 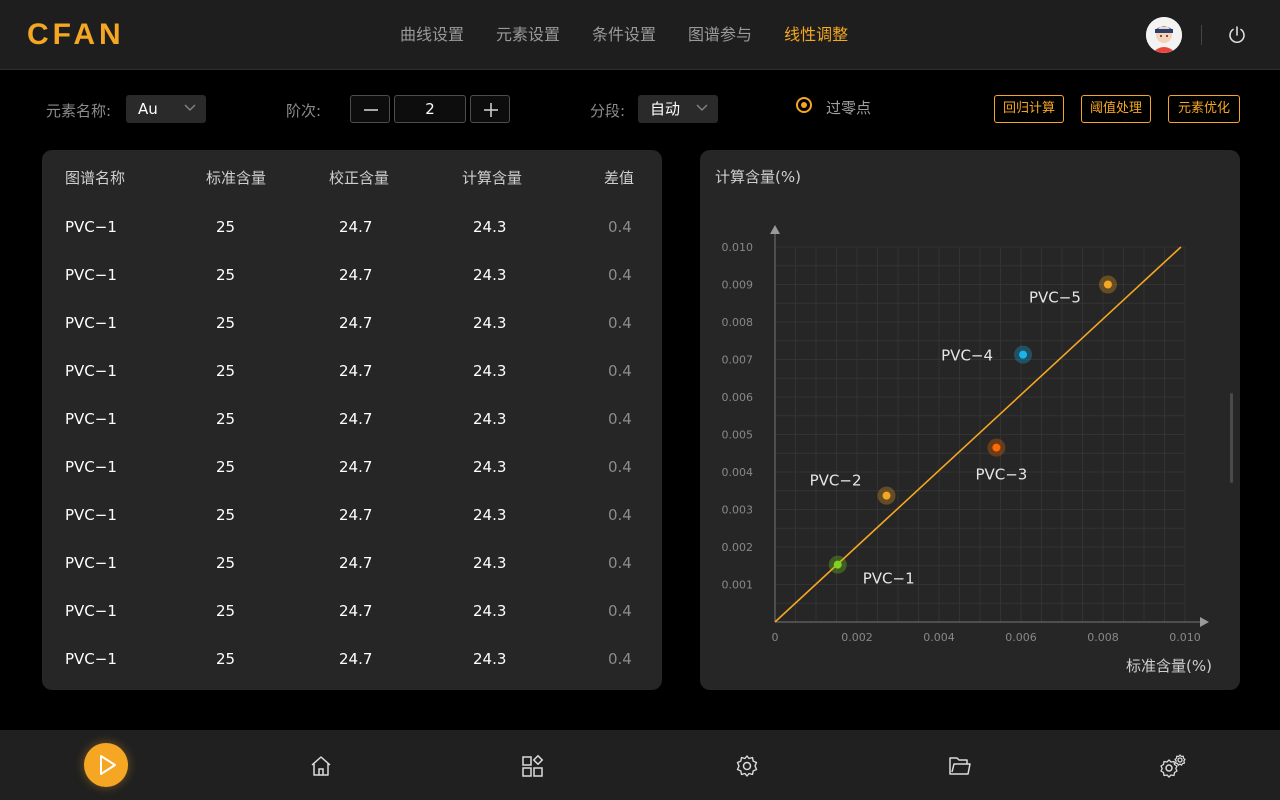 I want to click on header-divider, so click(x=1201, y=35).